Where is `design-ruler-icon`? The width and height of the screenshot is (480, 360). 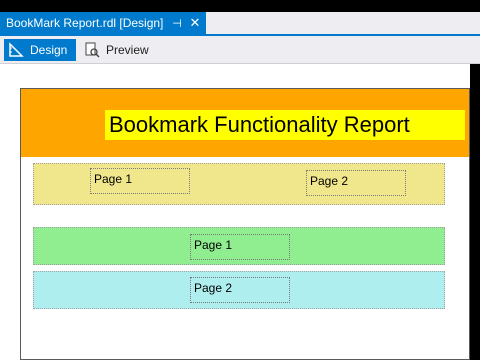
design-ruler-icon is located at coordinates (16, 49).